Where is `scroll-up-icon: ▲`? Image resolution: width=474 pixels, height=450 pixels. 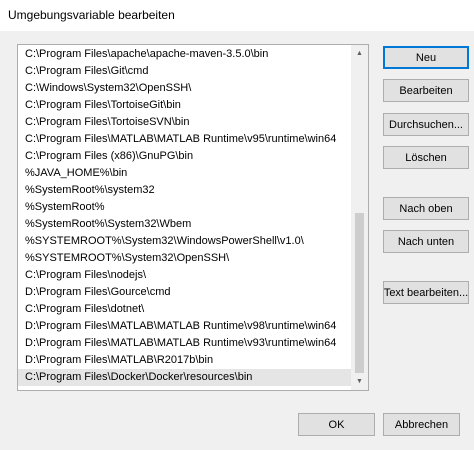
scroll-up-icon: ▲ is located at coordinates (359, 53).